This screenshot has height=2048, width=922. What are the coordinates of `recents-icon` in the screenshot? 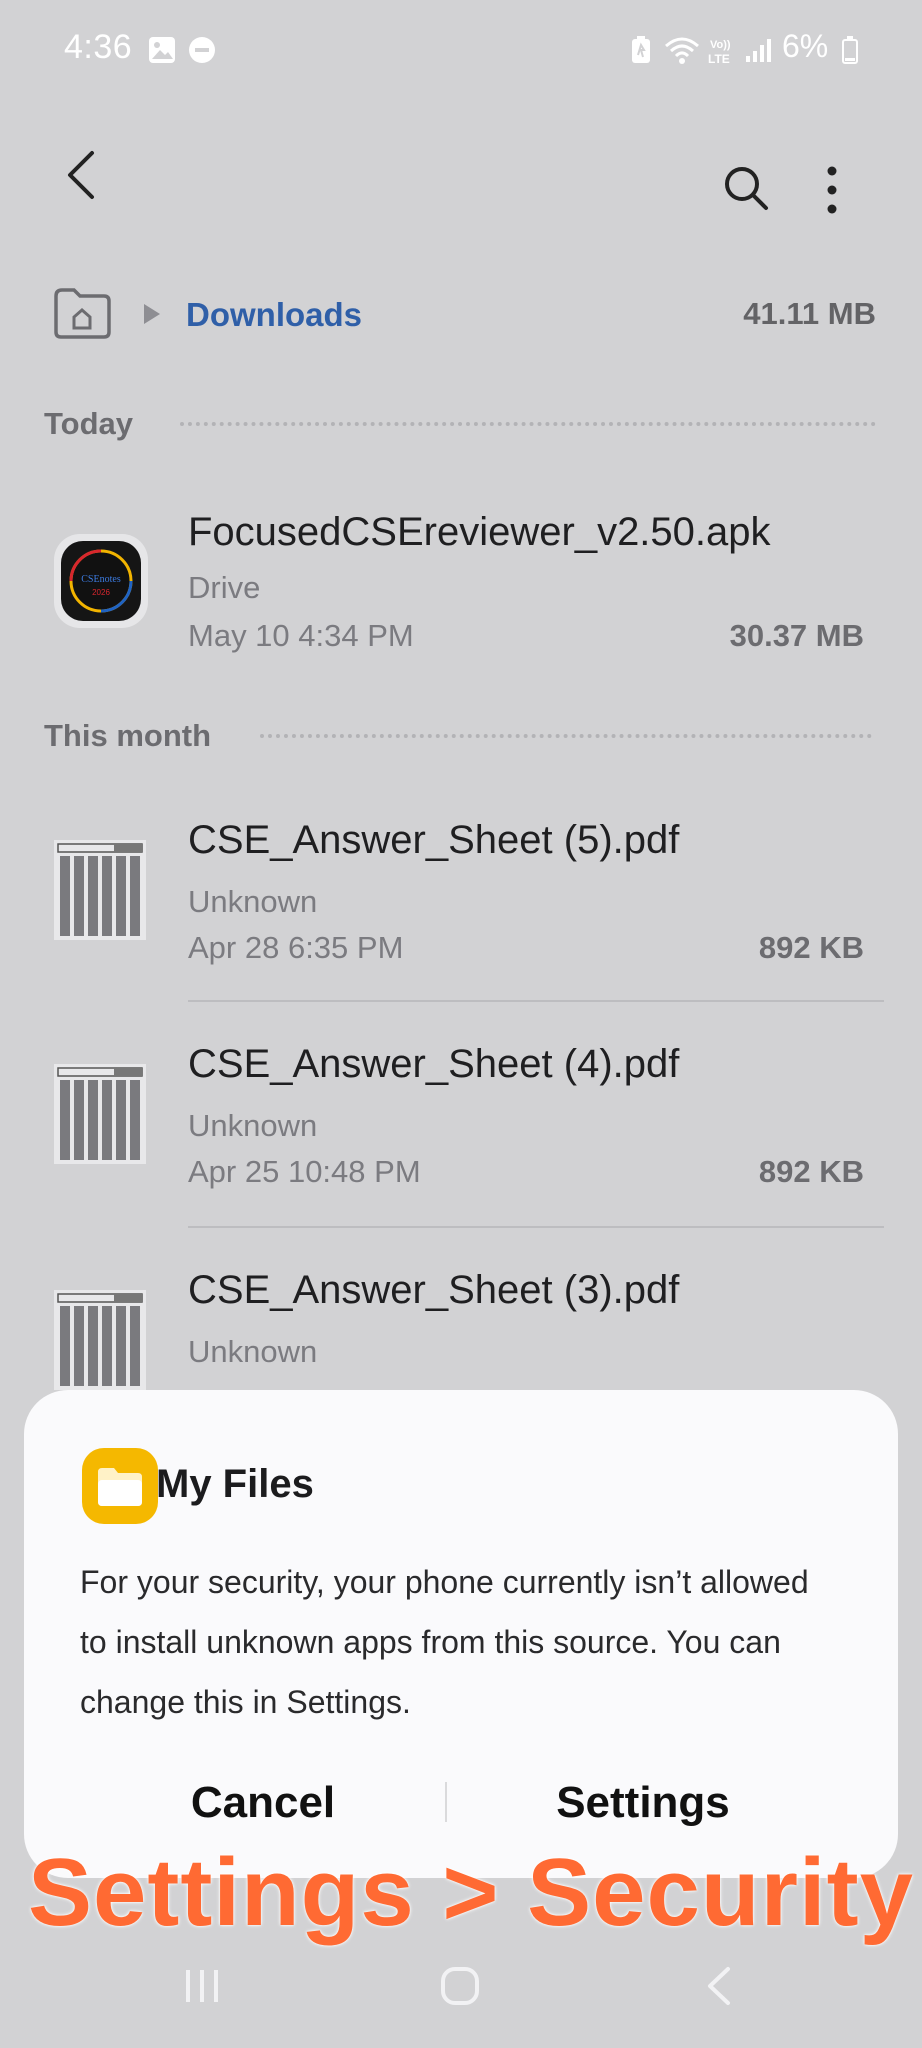 It's located at (202, 1986).